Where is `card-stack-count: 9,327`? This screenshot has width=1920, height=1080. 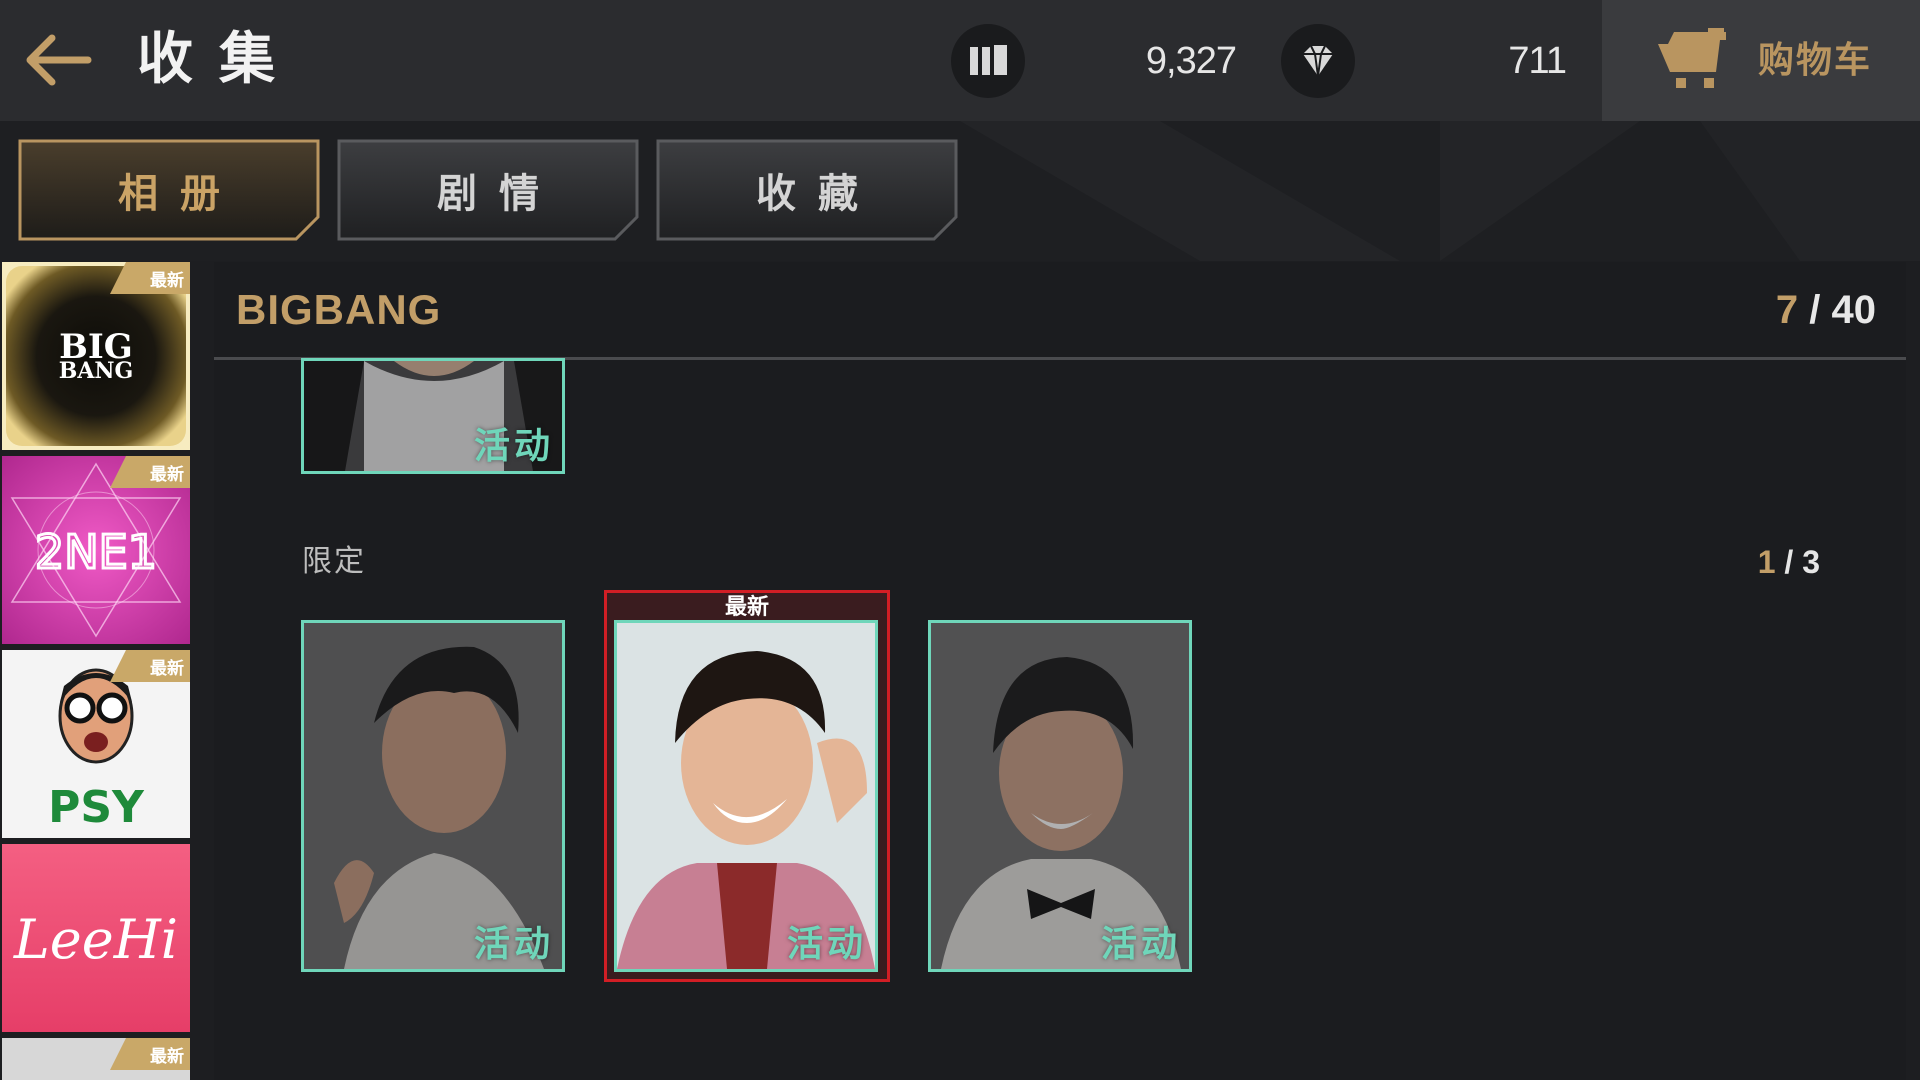 card-stack-count: 9,327 is located at coordinates (1191, 61).